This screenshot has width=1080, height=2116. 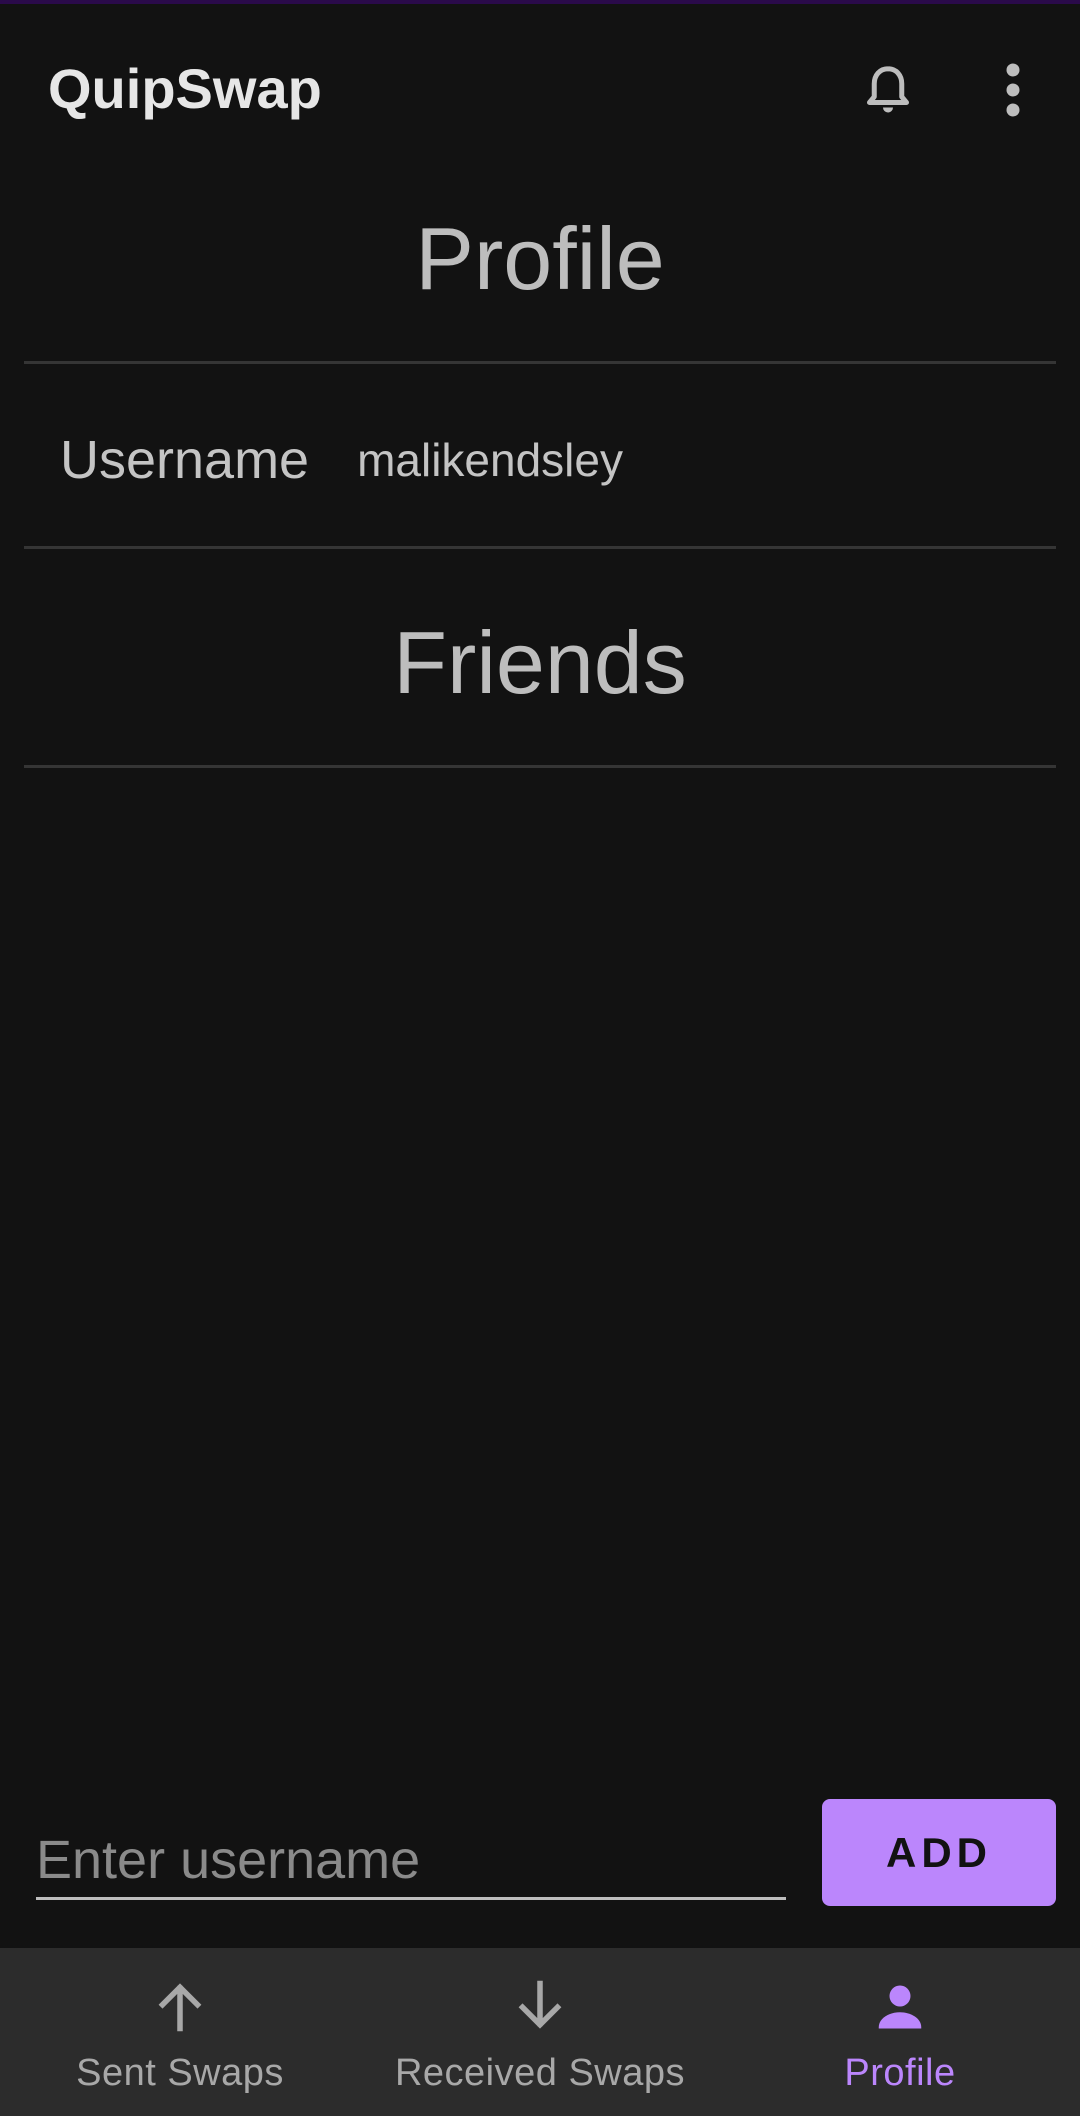 I want to click on username-input, so click(x=411, y=1848).